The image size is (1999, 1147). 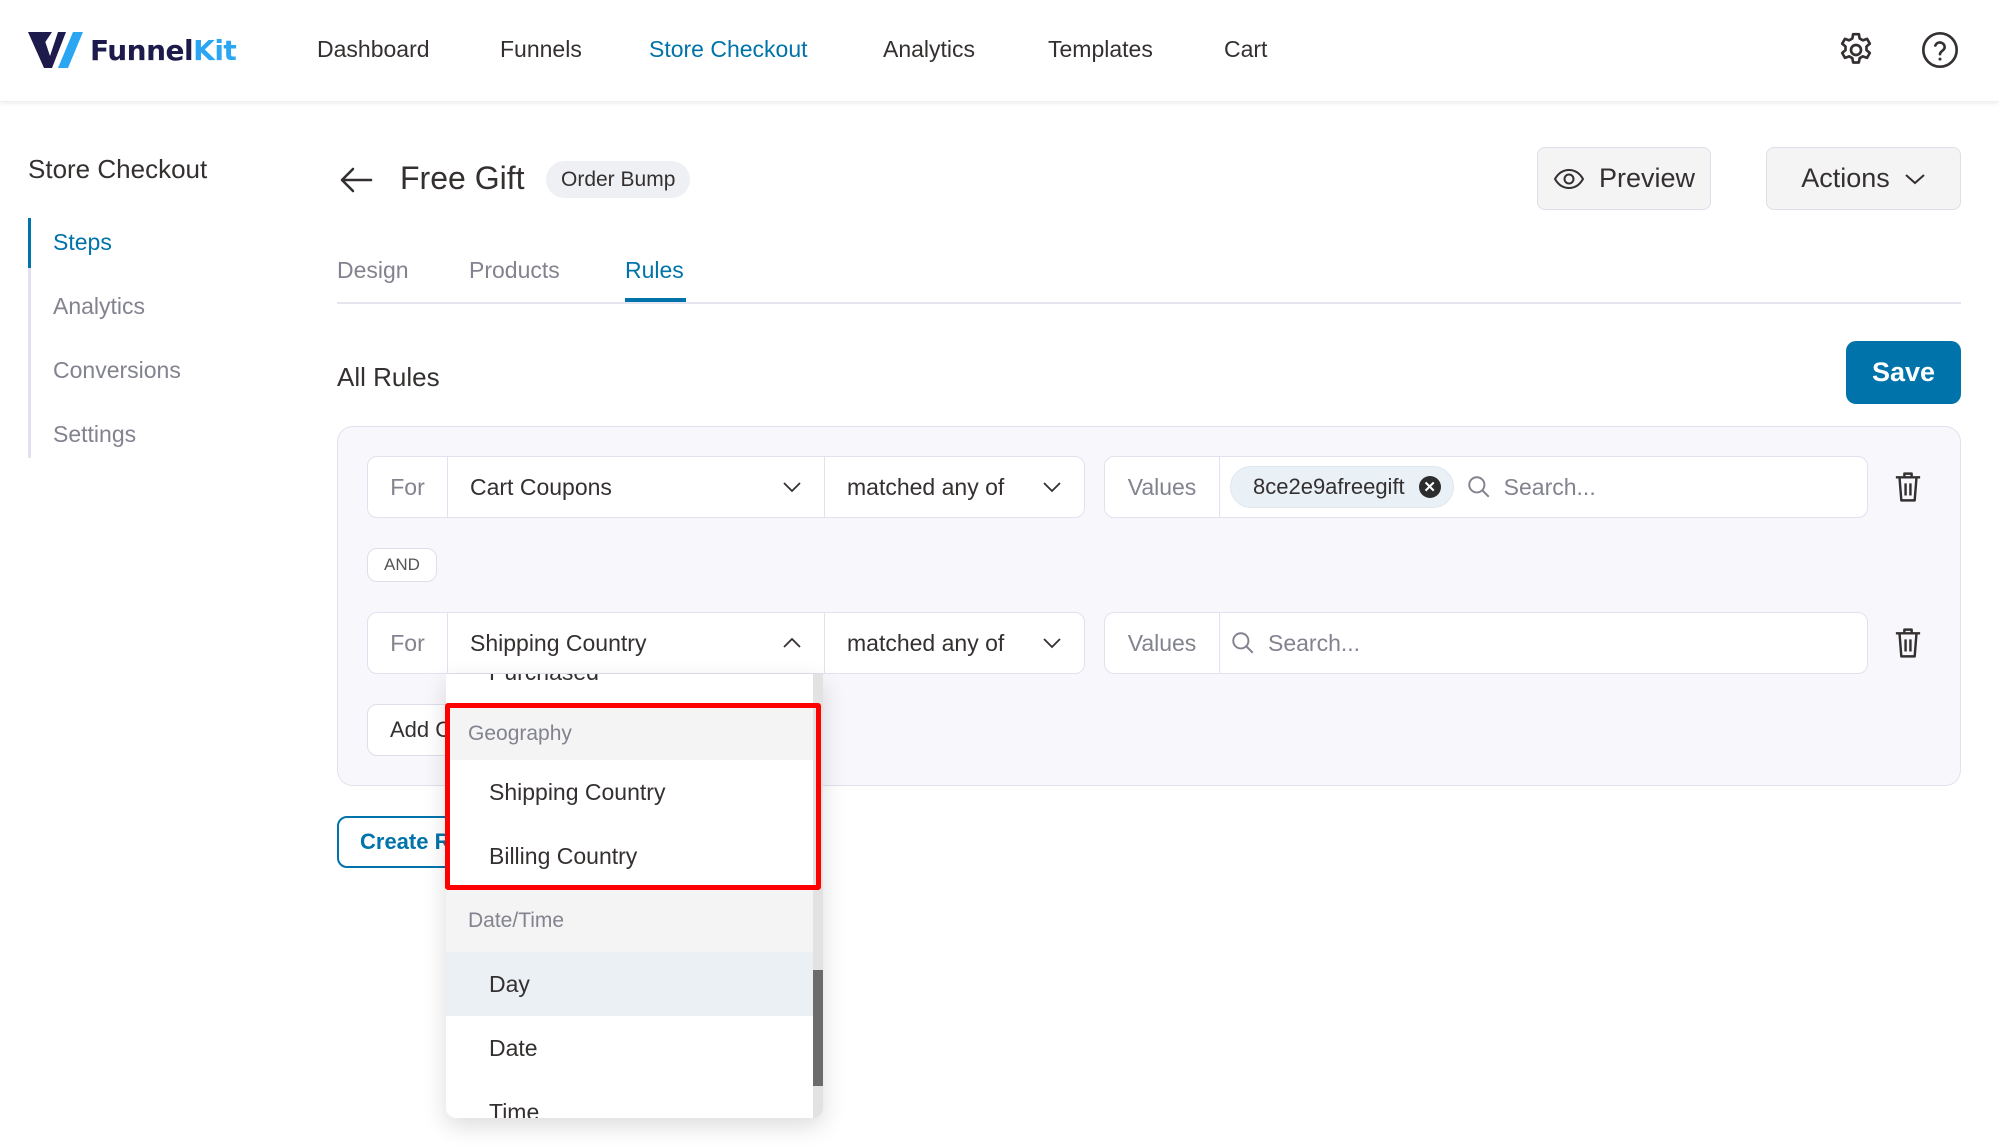 What do you see at coordinates (654, 270) in the screenshot?
I see `tab-rules: Rules` at bounding box center [654, 270].